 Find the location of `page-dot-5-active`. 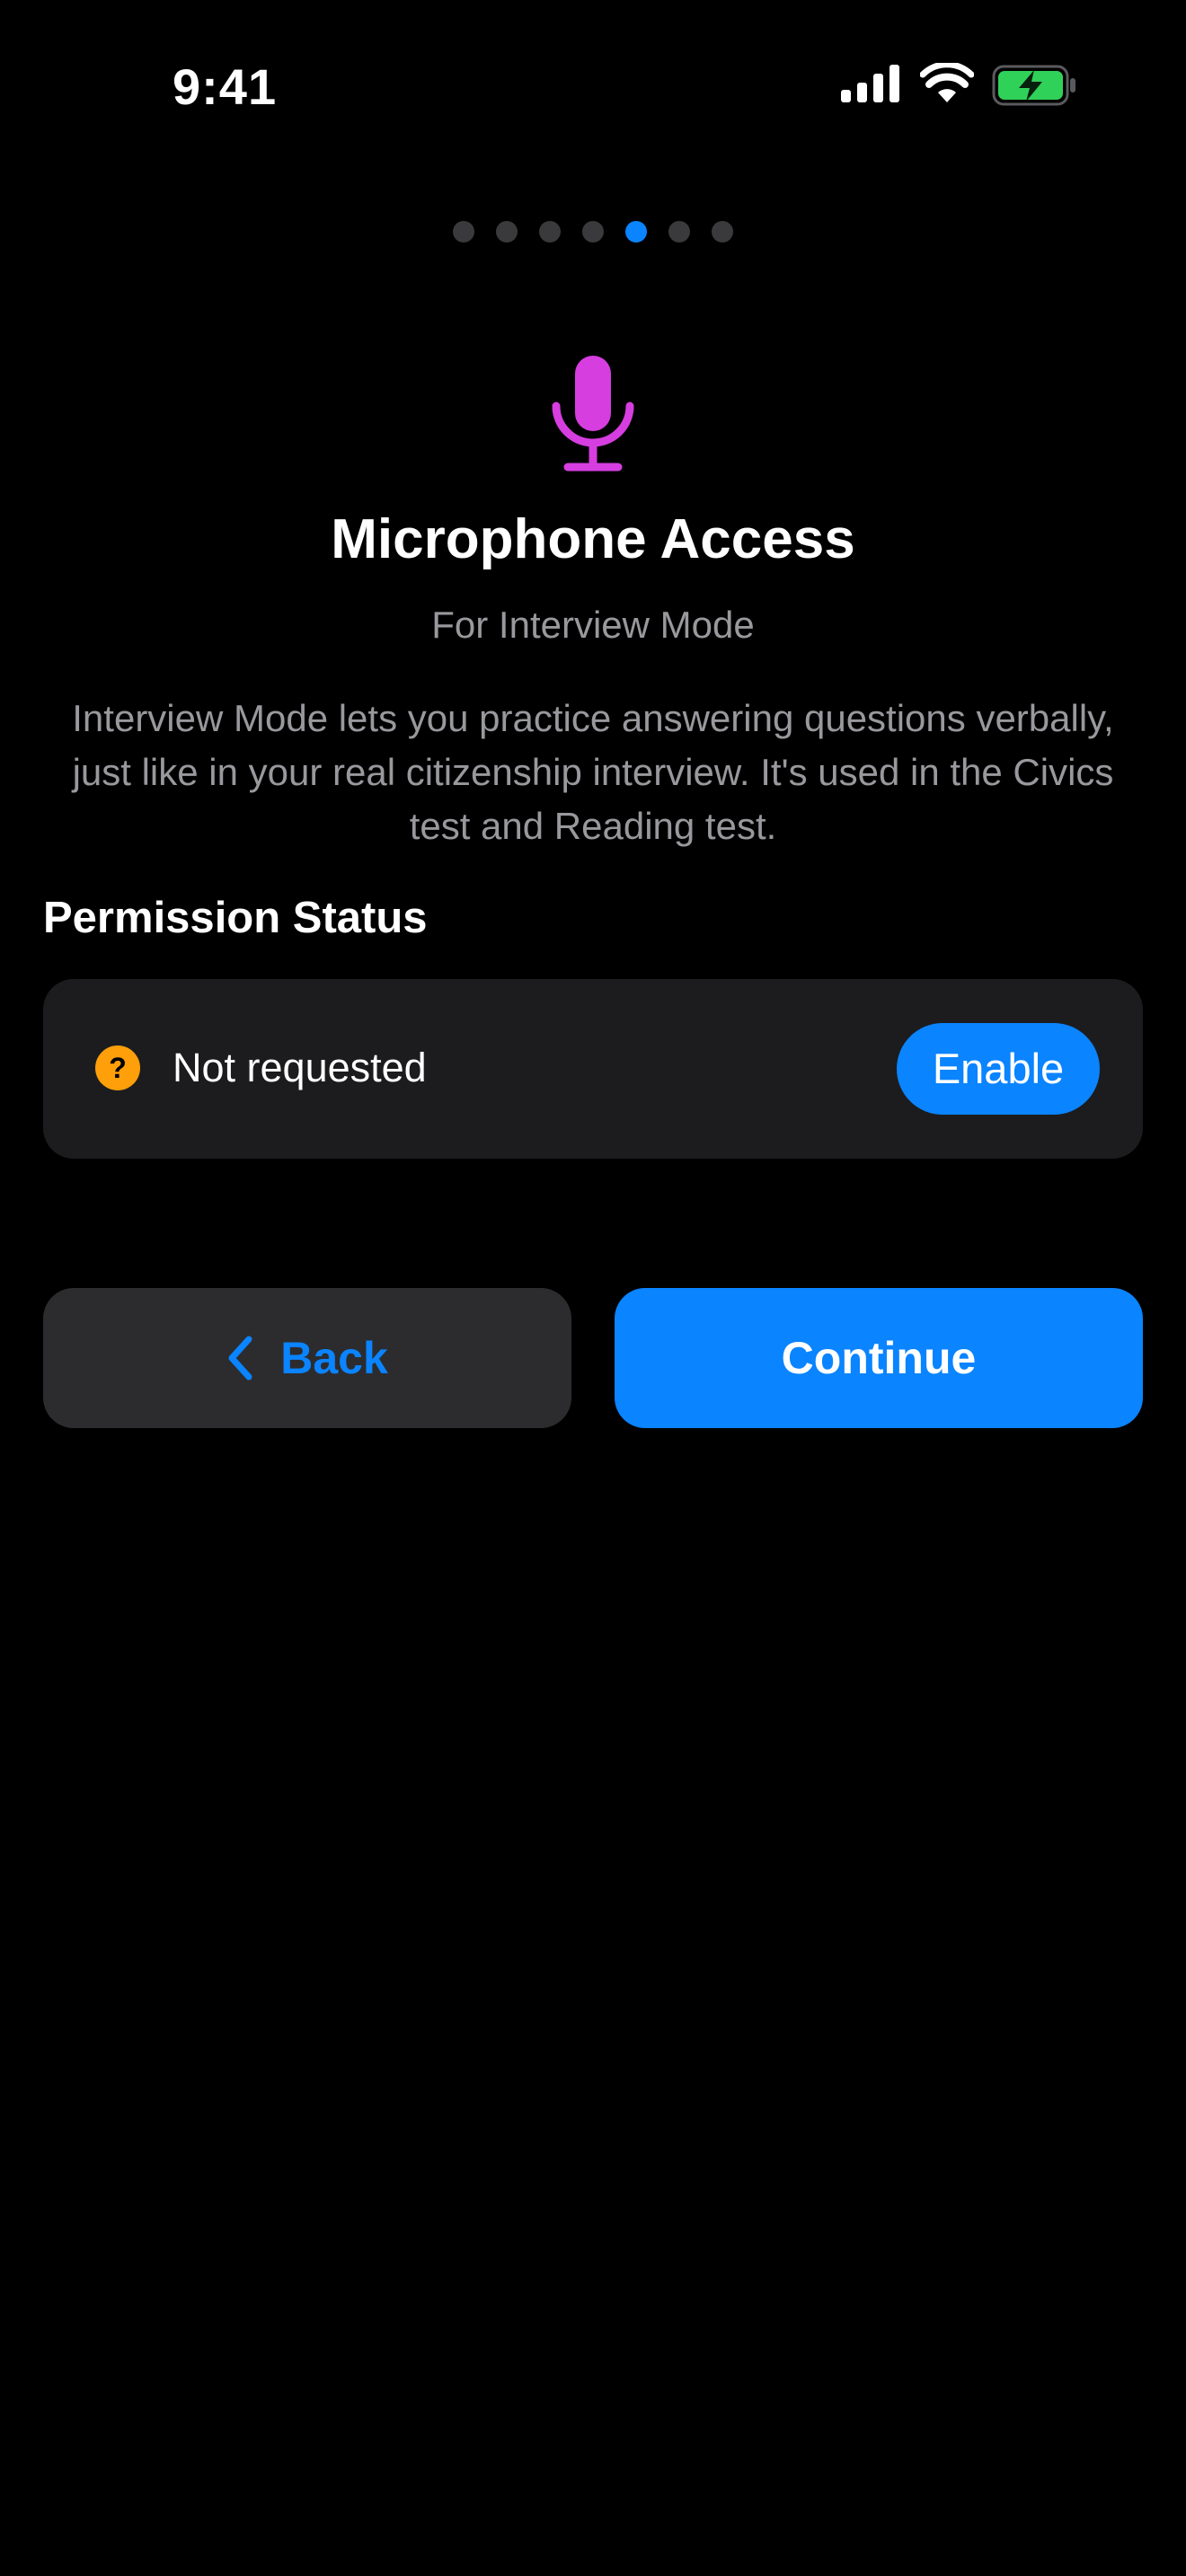

page-dot-5-active is located at coordinates (636, 232).